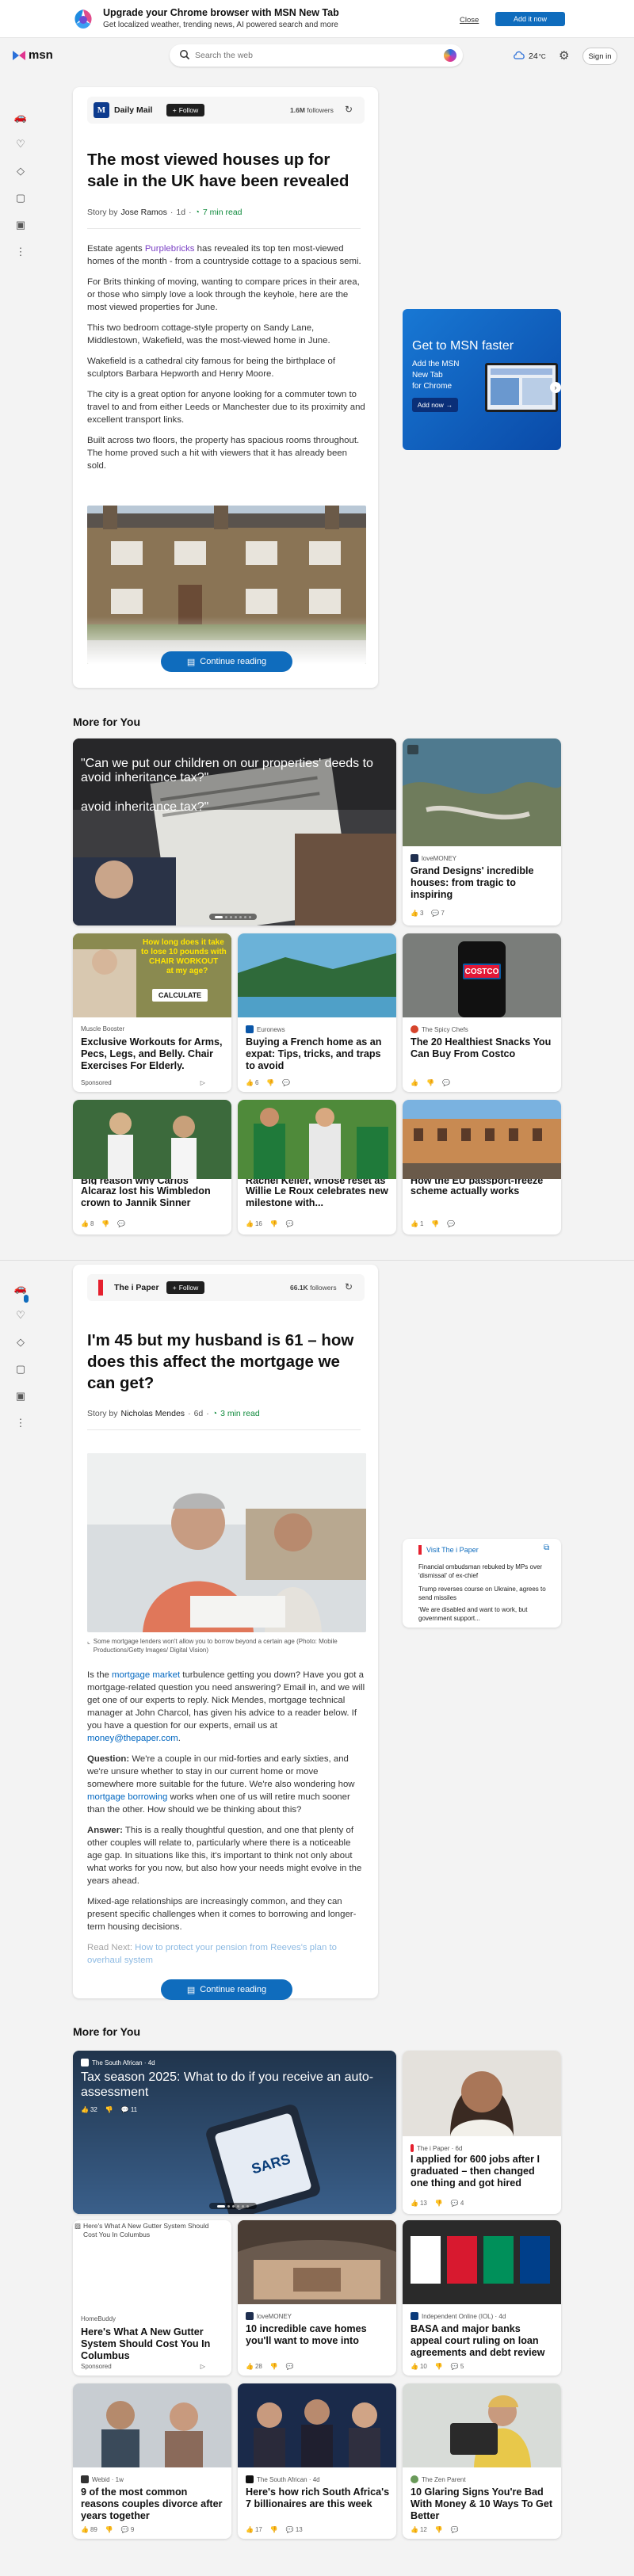  Describe the element at coordinates (254, 2366) in the screenshot. I see `like-button: 👍 28` at that location.